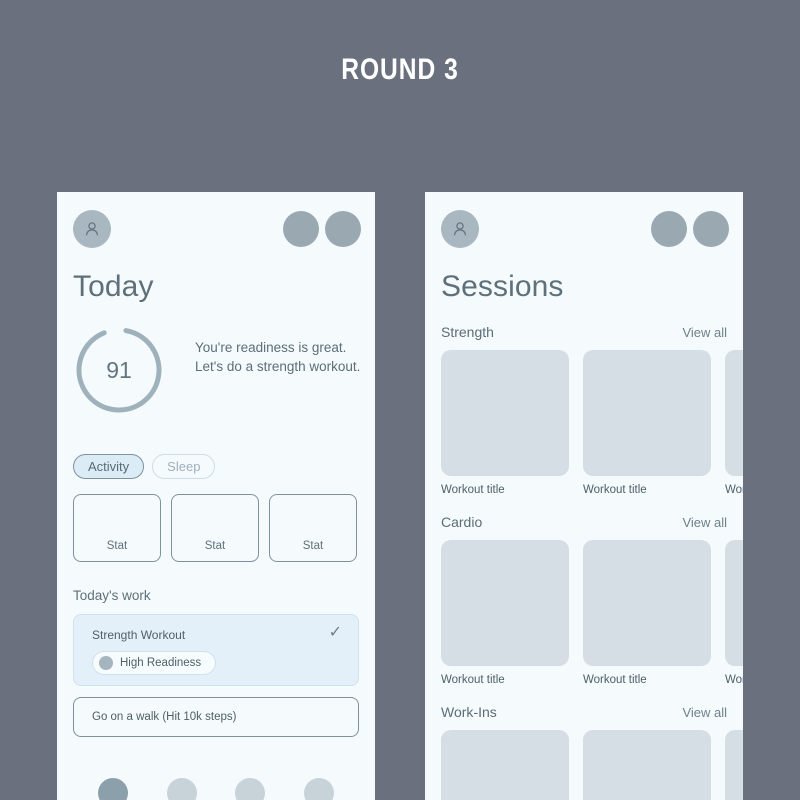 This screenshot has height=800, width=800. Describe the element at coordinates (181, 789) in the screenshot. I see `nav-sessions` at that location.